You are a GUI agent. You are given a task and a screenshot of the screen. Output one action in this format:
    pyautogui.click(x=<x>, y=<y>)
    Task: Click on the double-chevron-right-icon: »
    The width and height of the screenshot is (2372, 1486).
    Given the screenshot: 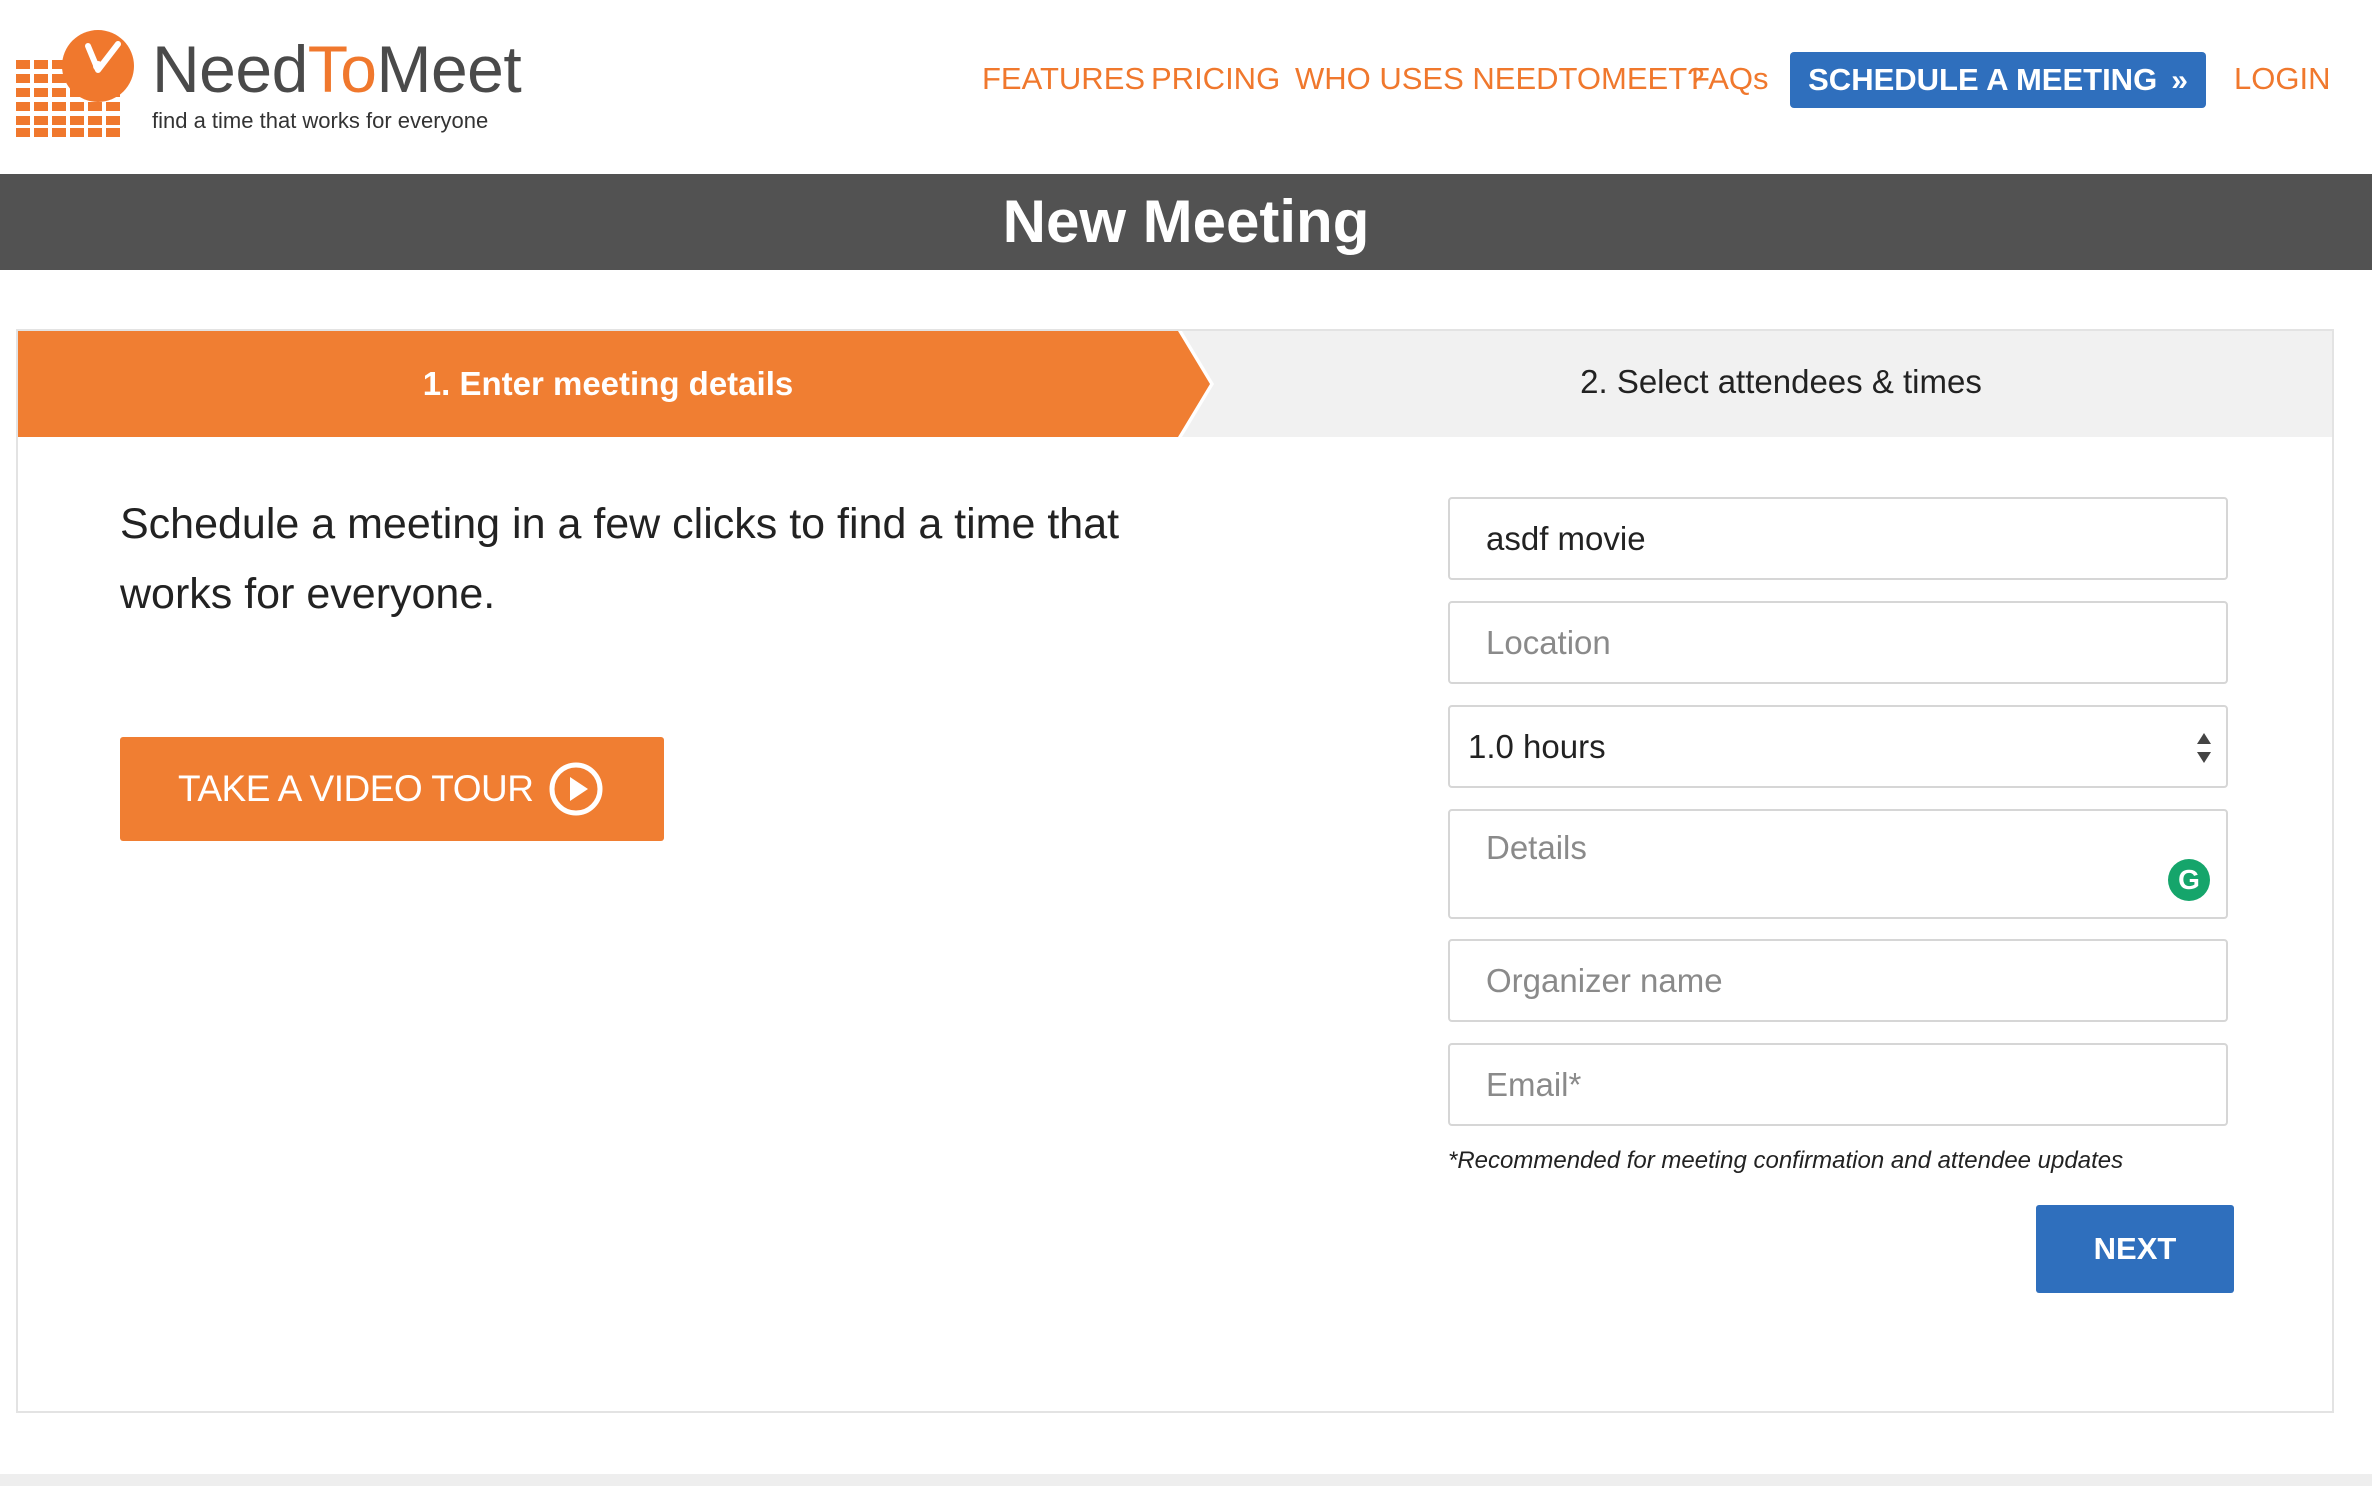 What is the action you would take?
    pyautogui.click(x=2179, y=80)
    